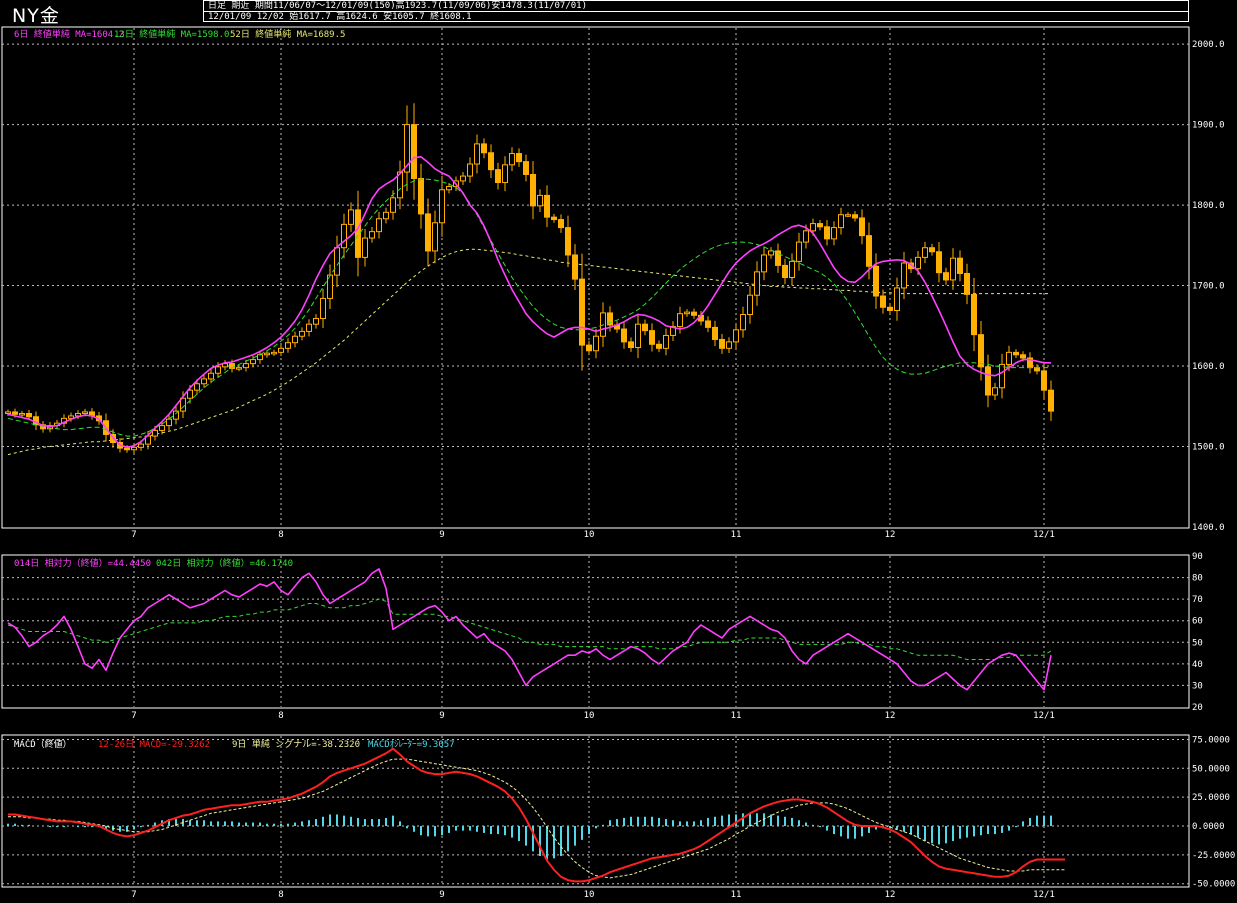  Describe the element at coordinates (1211, 740) in the screenshot. I see `macd-ytick-label: 75.0000` at that location.